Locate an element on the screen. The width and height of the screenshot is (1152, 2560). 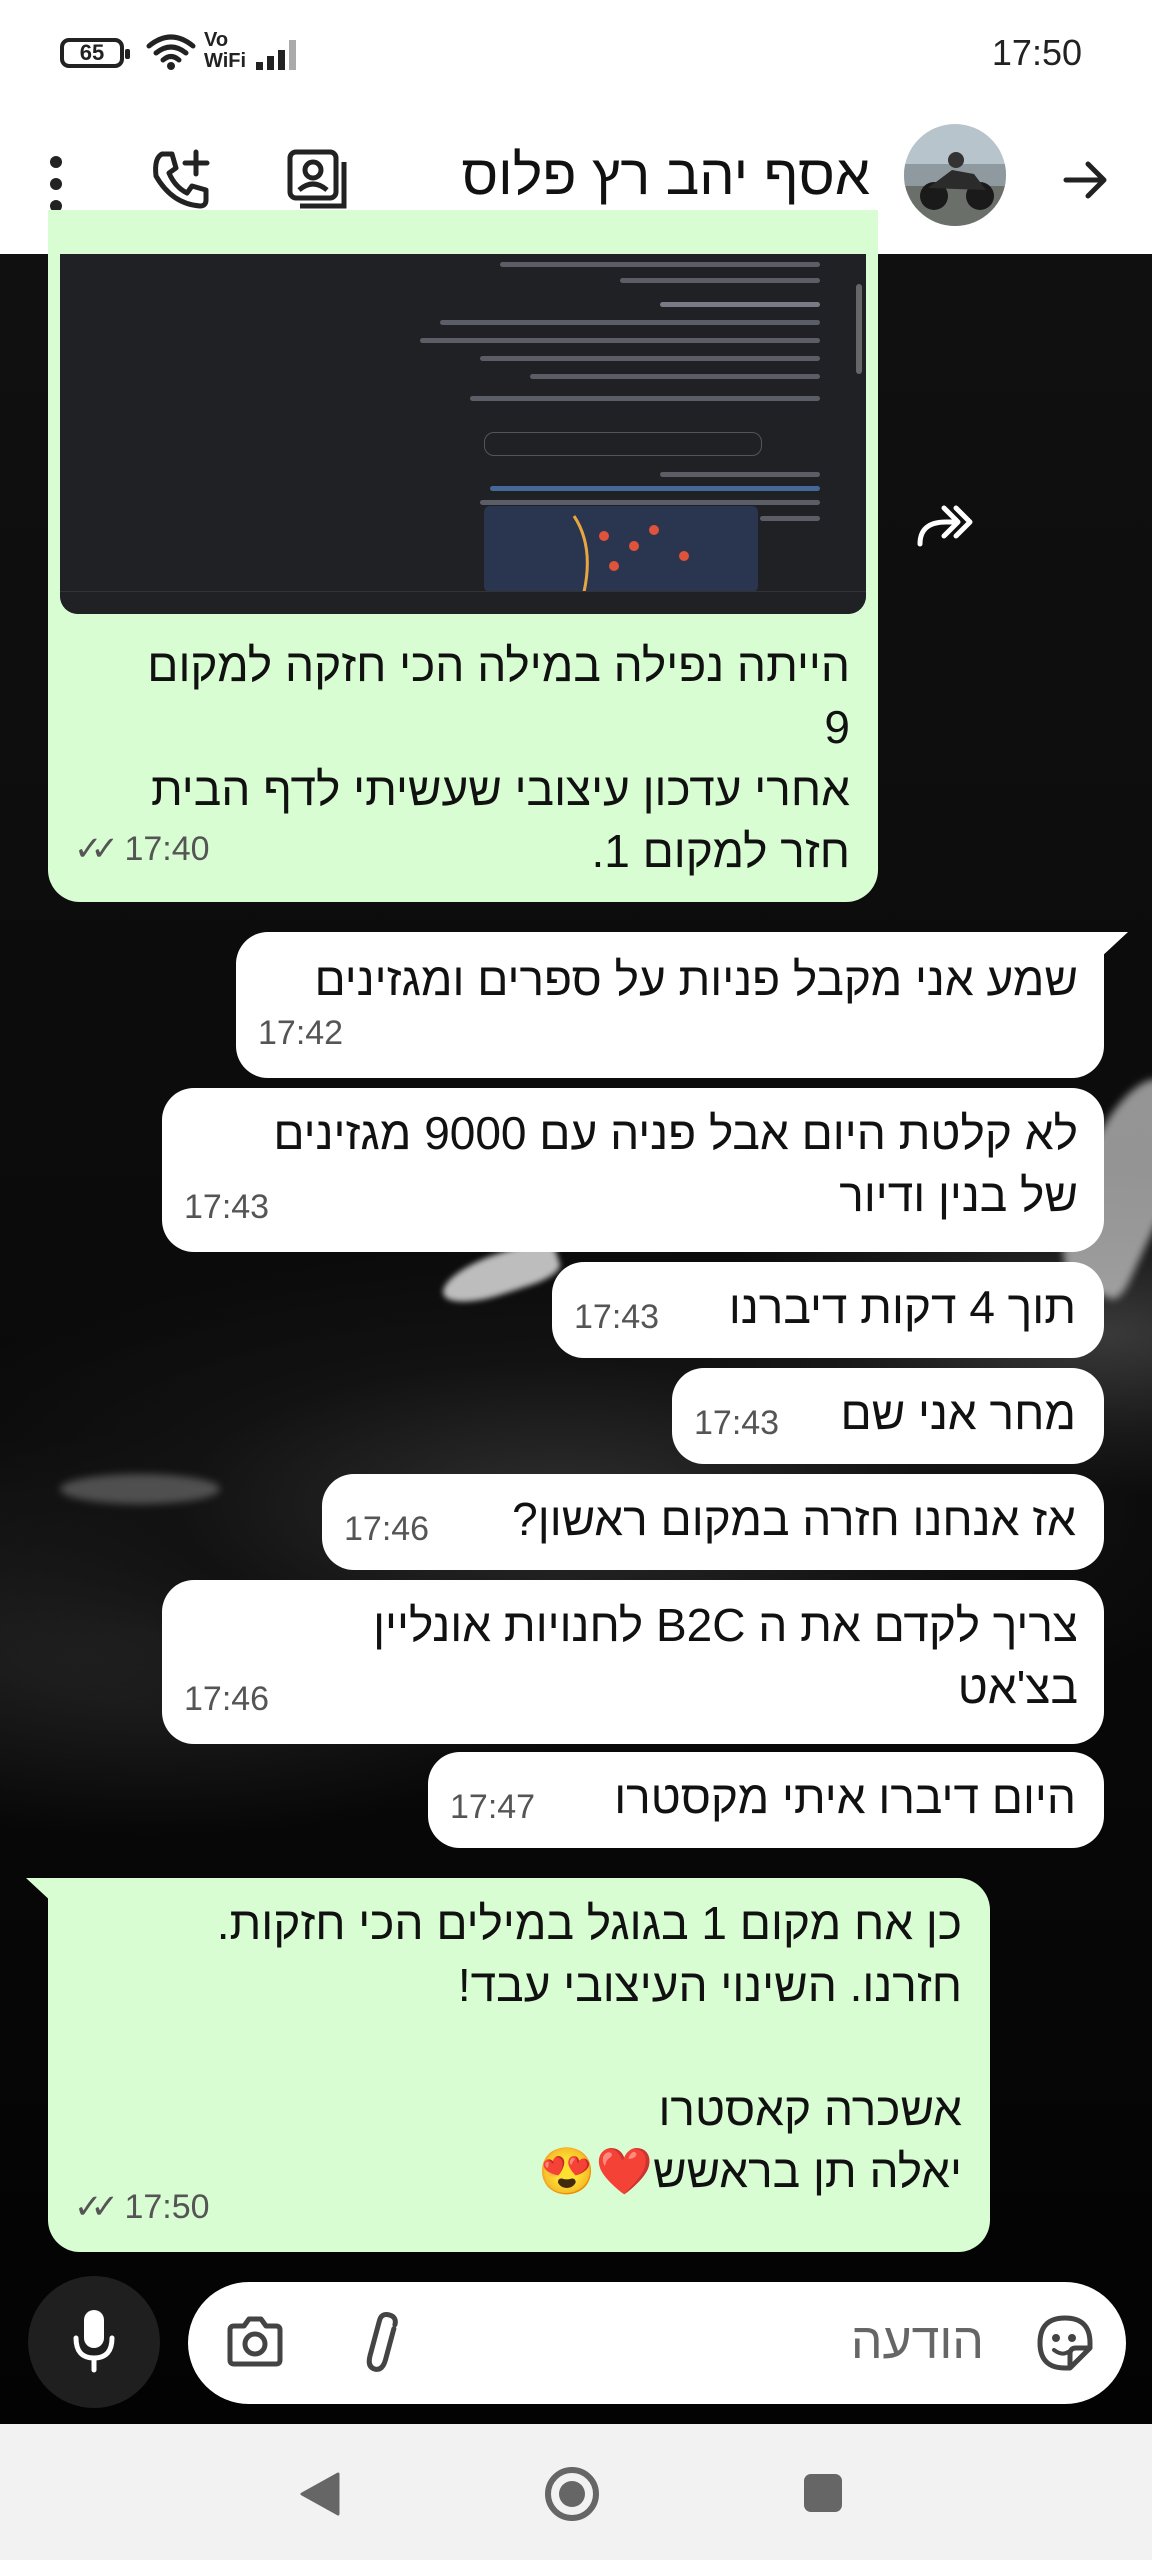
sticker-icon is located at coordinates (1065, 2343).